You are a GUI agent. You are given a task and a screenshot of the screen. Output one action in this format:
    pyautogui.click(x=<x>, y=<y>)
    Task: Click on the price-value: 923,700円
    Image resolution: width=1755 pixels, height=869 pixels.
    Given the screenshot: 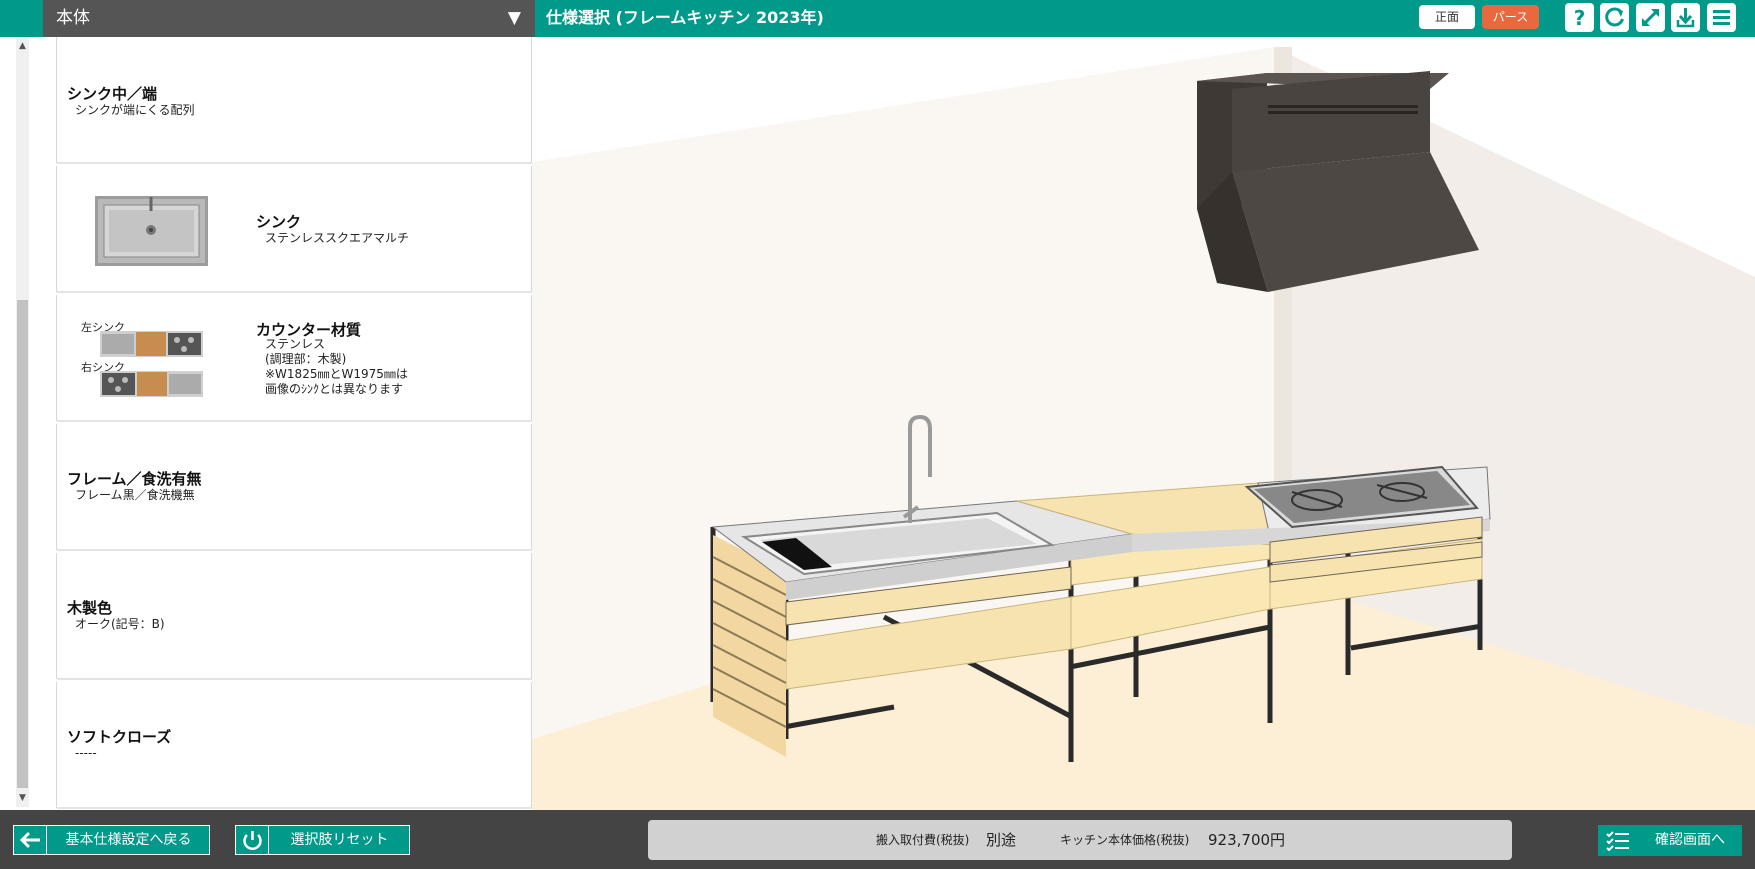 What is the action you would take?
    pyautogui.click(x=1247, y=840)
    